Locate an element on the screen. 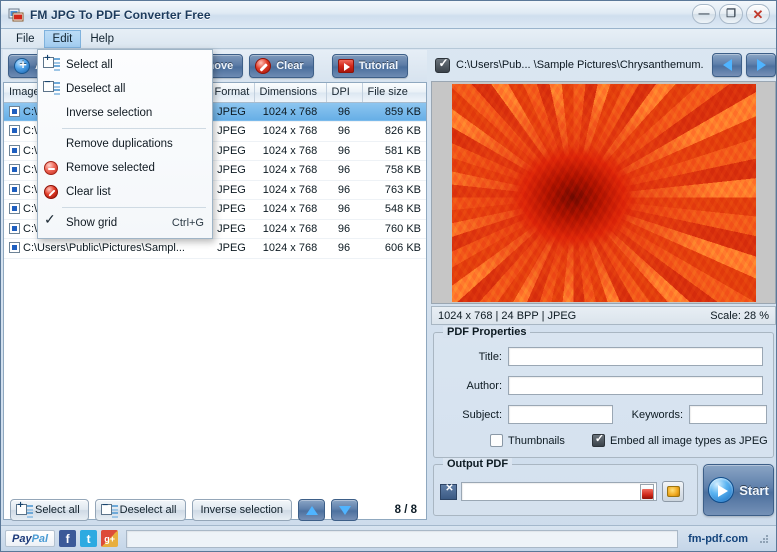 Image resolution: width=777 pixels, height=552 pixels. status-bar: Pay Pal f t g+ fm-pdf.com is located at coordinates (388, 538).